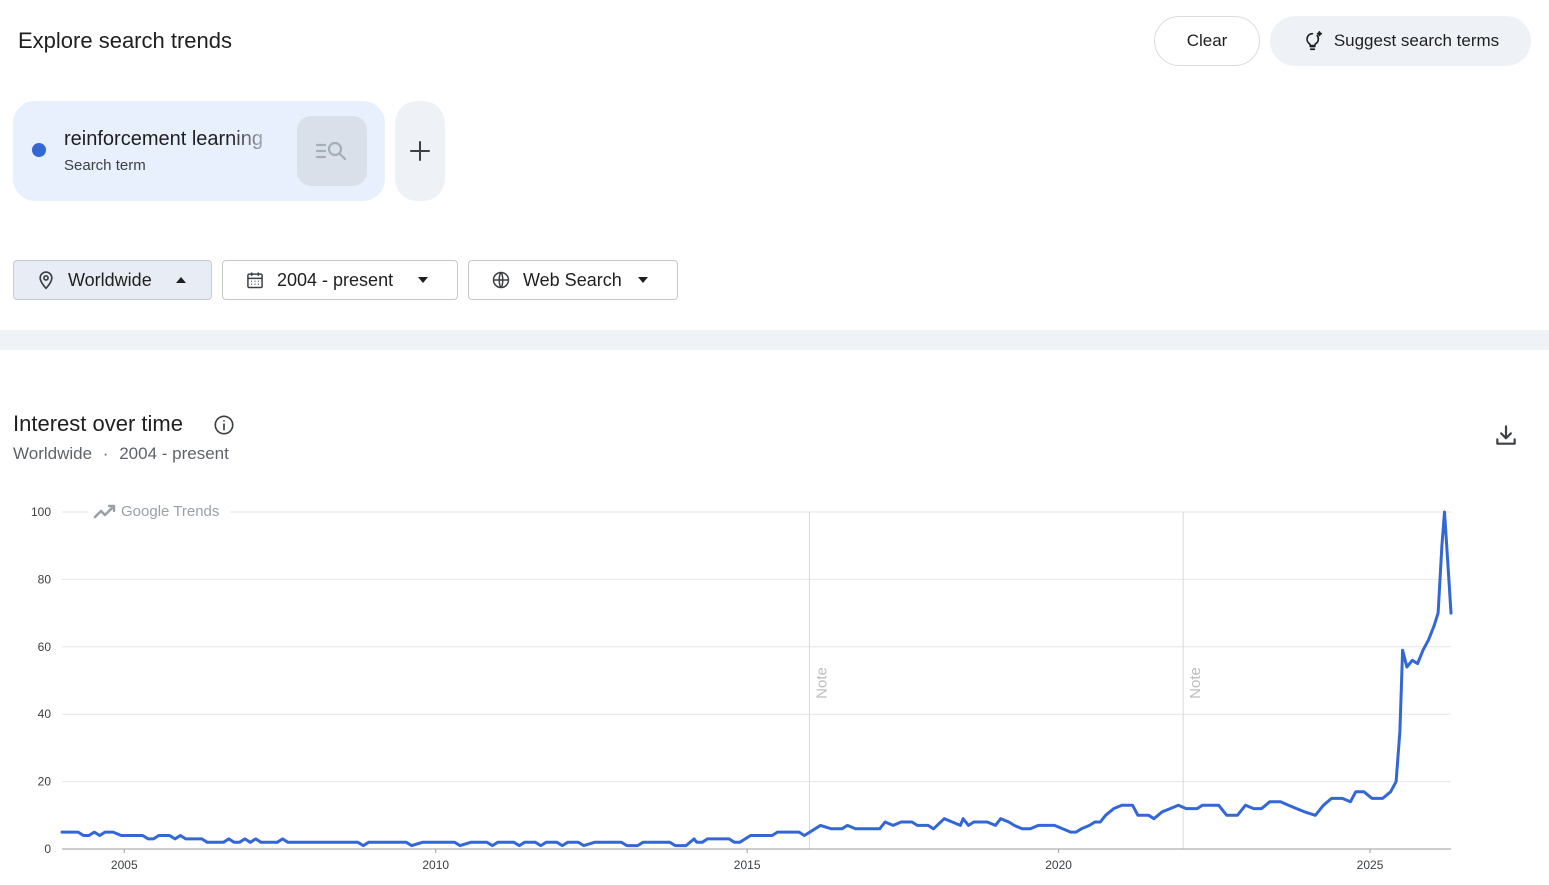 The width and height of the screenshot is (1549, 885). I want to click on clear-button: Clear, so click(1207, 41).